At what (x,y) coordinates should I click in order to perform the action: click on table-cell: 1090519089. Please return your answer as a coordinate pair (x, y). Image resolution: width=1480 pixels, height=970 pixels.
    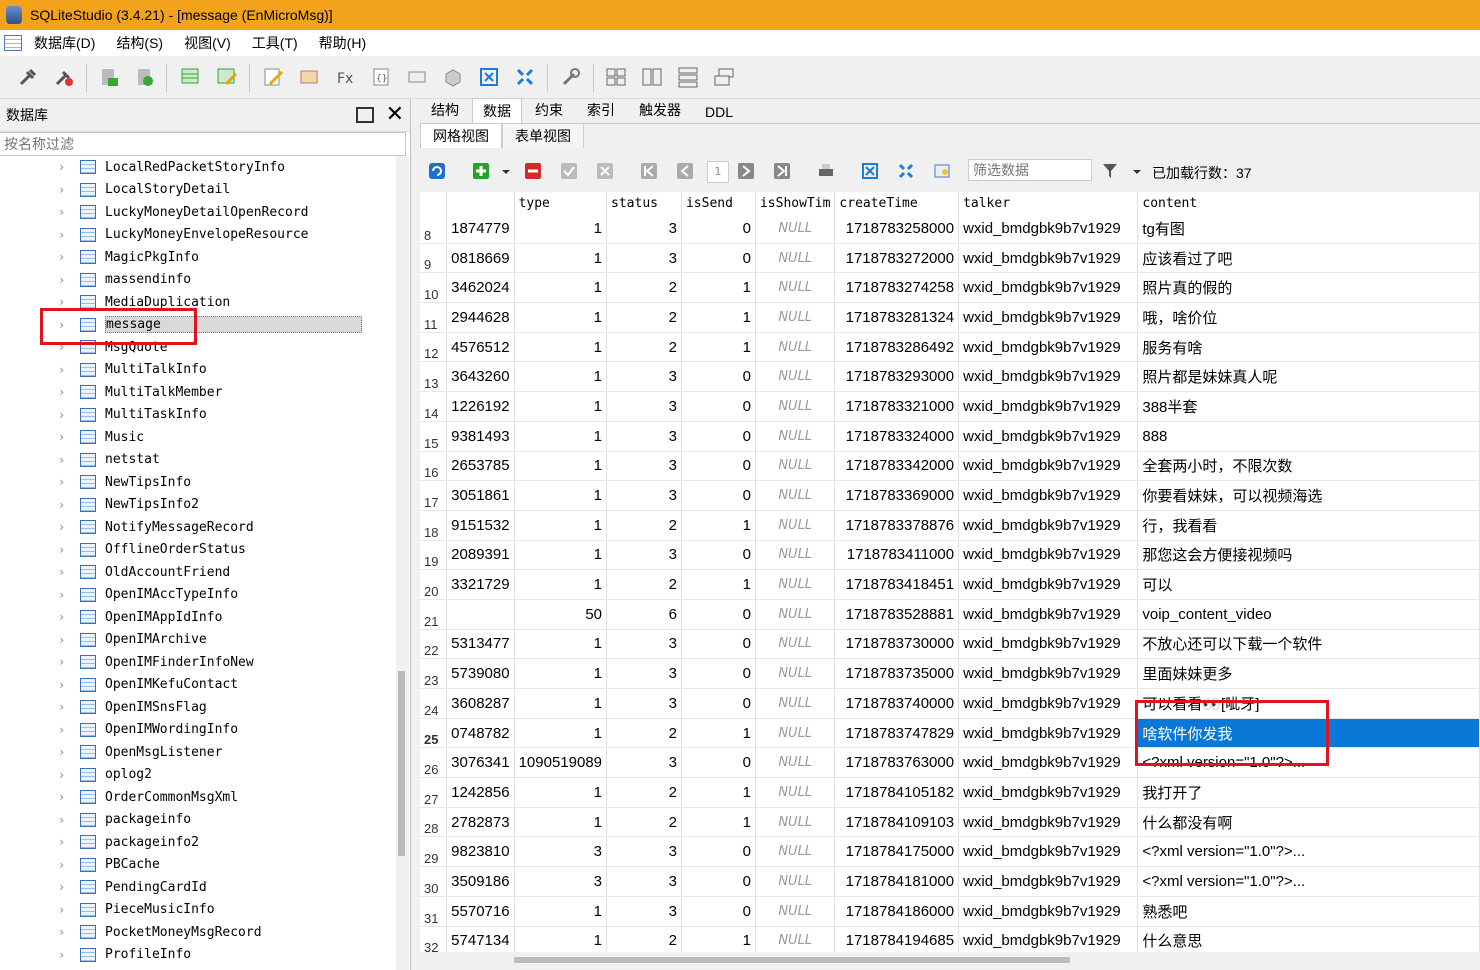
    Looking at the image, I should click on (561, 763).